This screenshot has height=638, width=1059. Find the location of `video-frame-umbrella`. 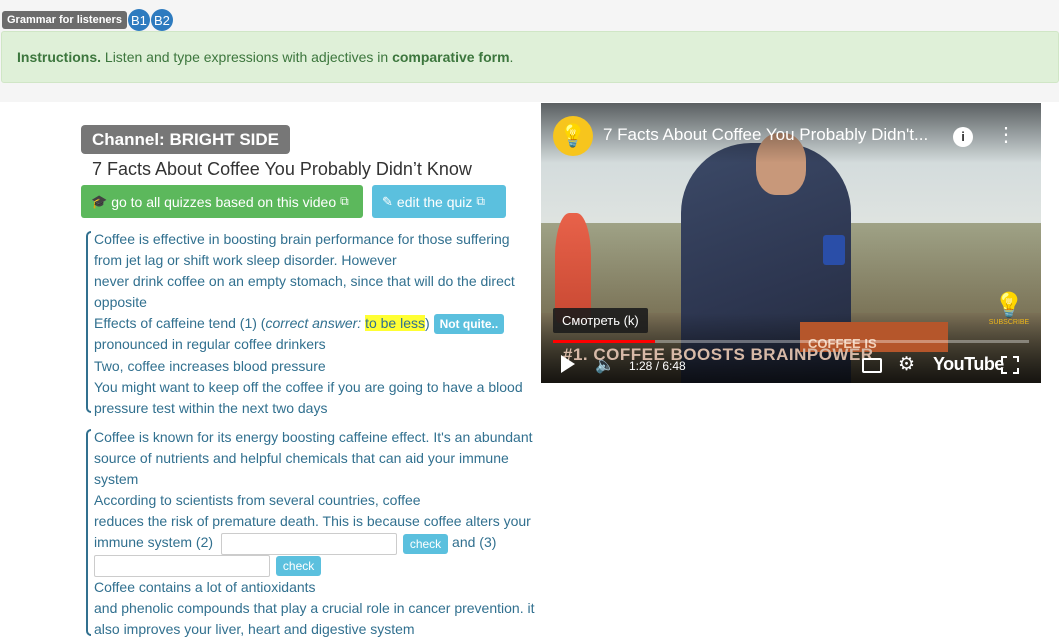

video-frame-umbrella is located at coordinates (573, 268).